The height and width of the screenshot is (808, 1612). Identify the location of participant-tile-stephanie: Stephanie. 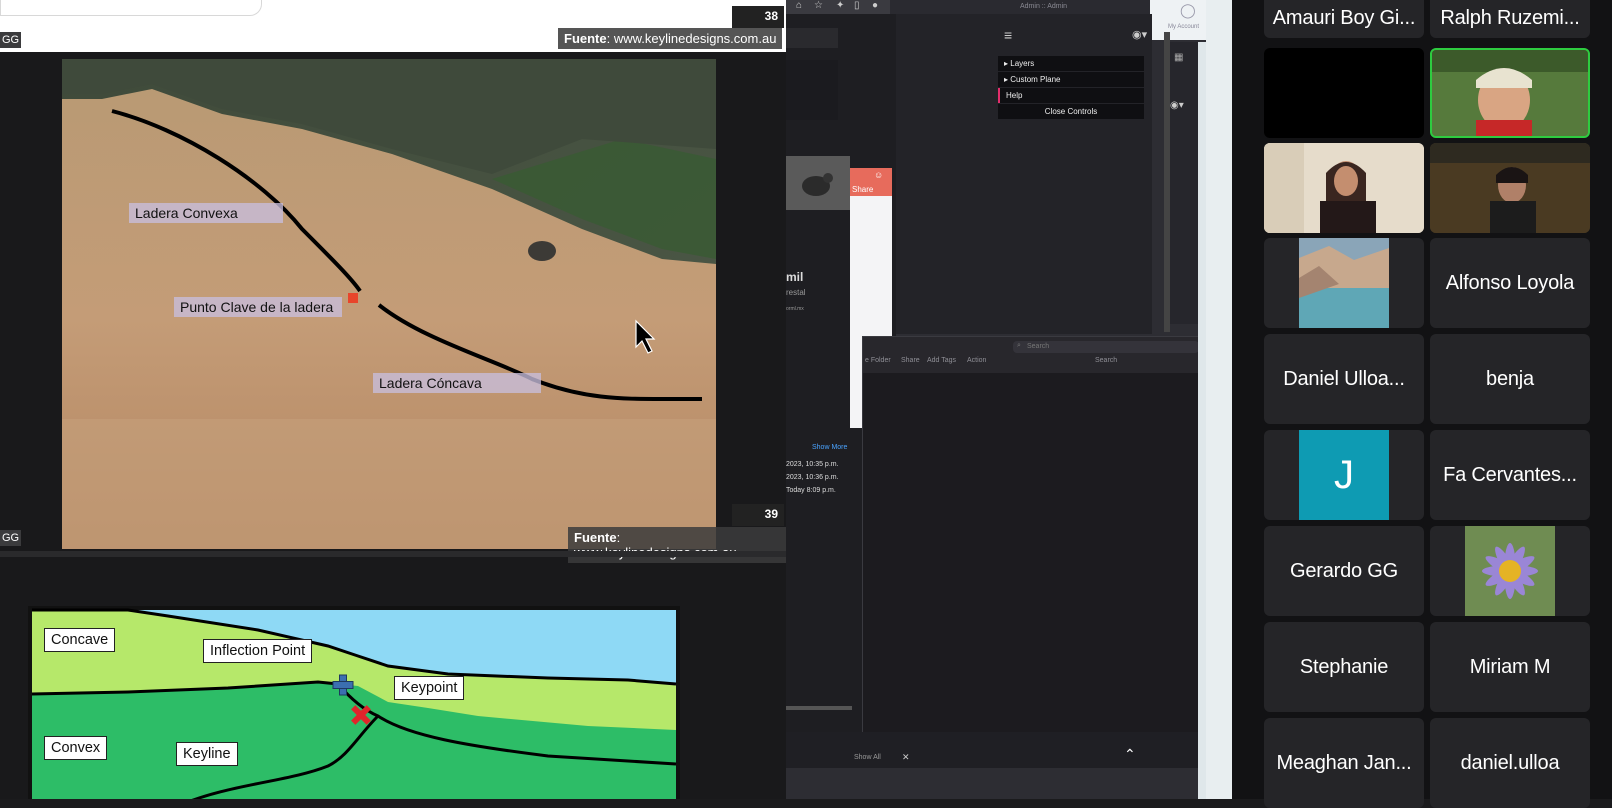
(1344, 667).